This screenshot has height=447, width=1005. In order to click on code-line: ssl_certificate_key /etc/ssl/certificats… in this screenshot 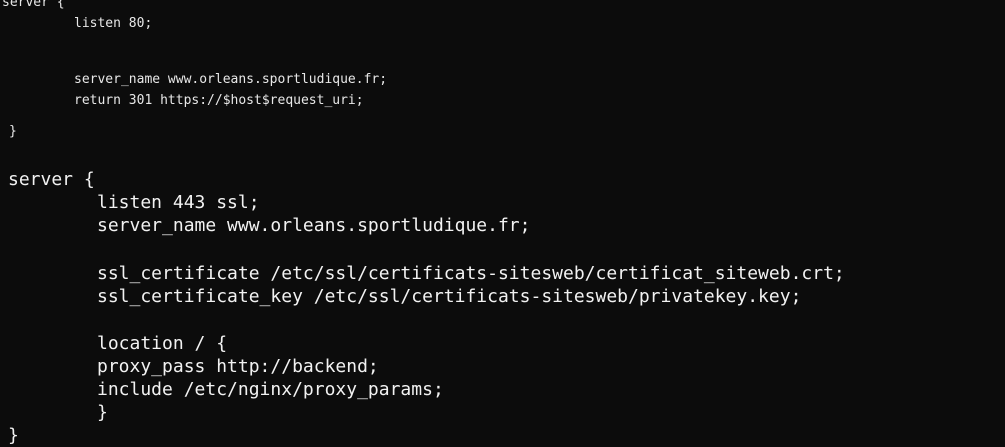, I will do `click(449, 296)`.